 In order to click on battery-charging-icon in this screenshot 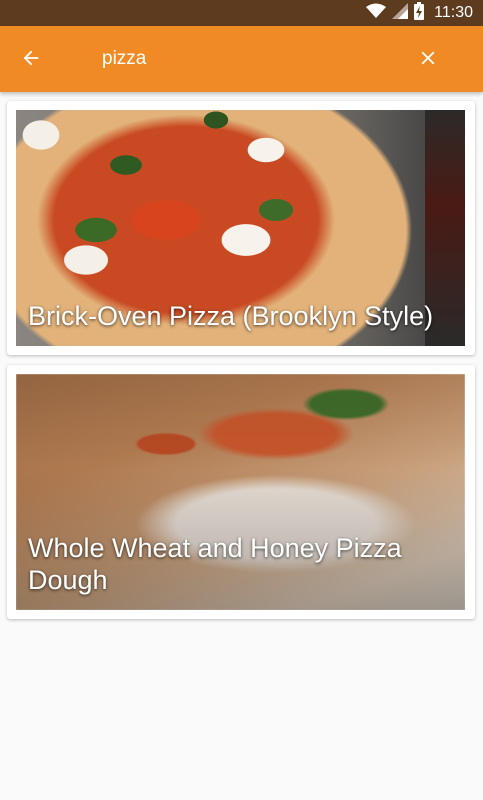, I will do `click(419, 13)`.